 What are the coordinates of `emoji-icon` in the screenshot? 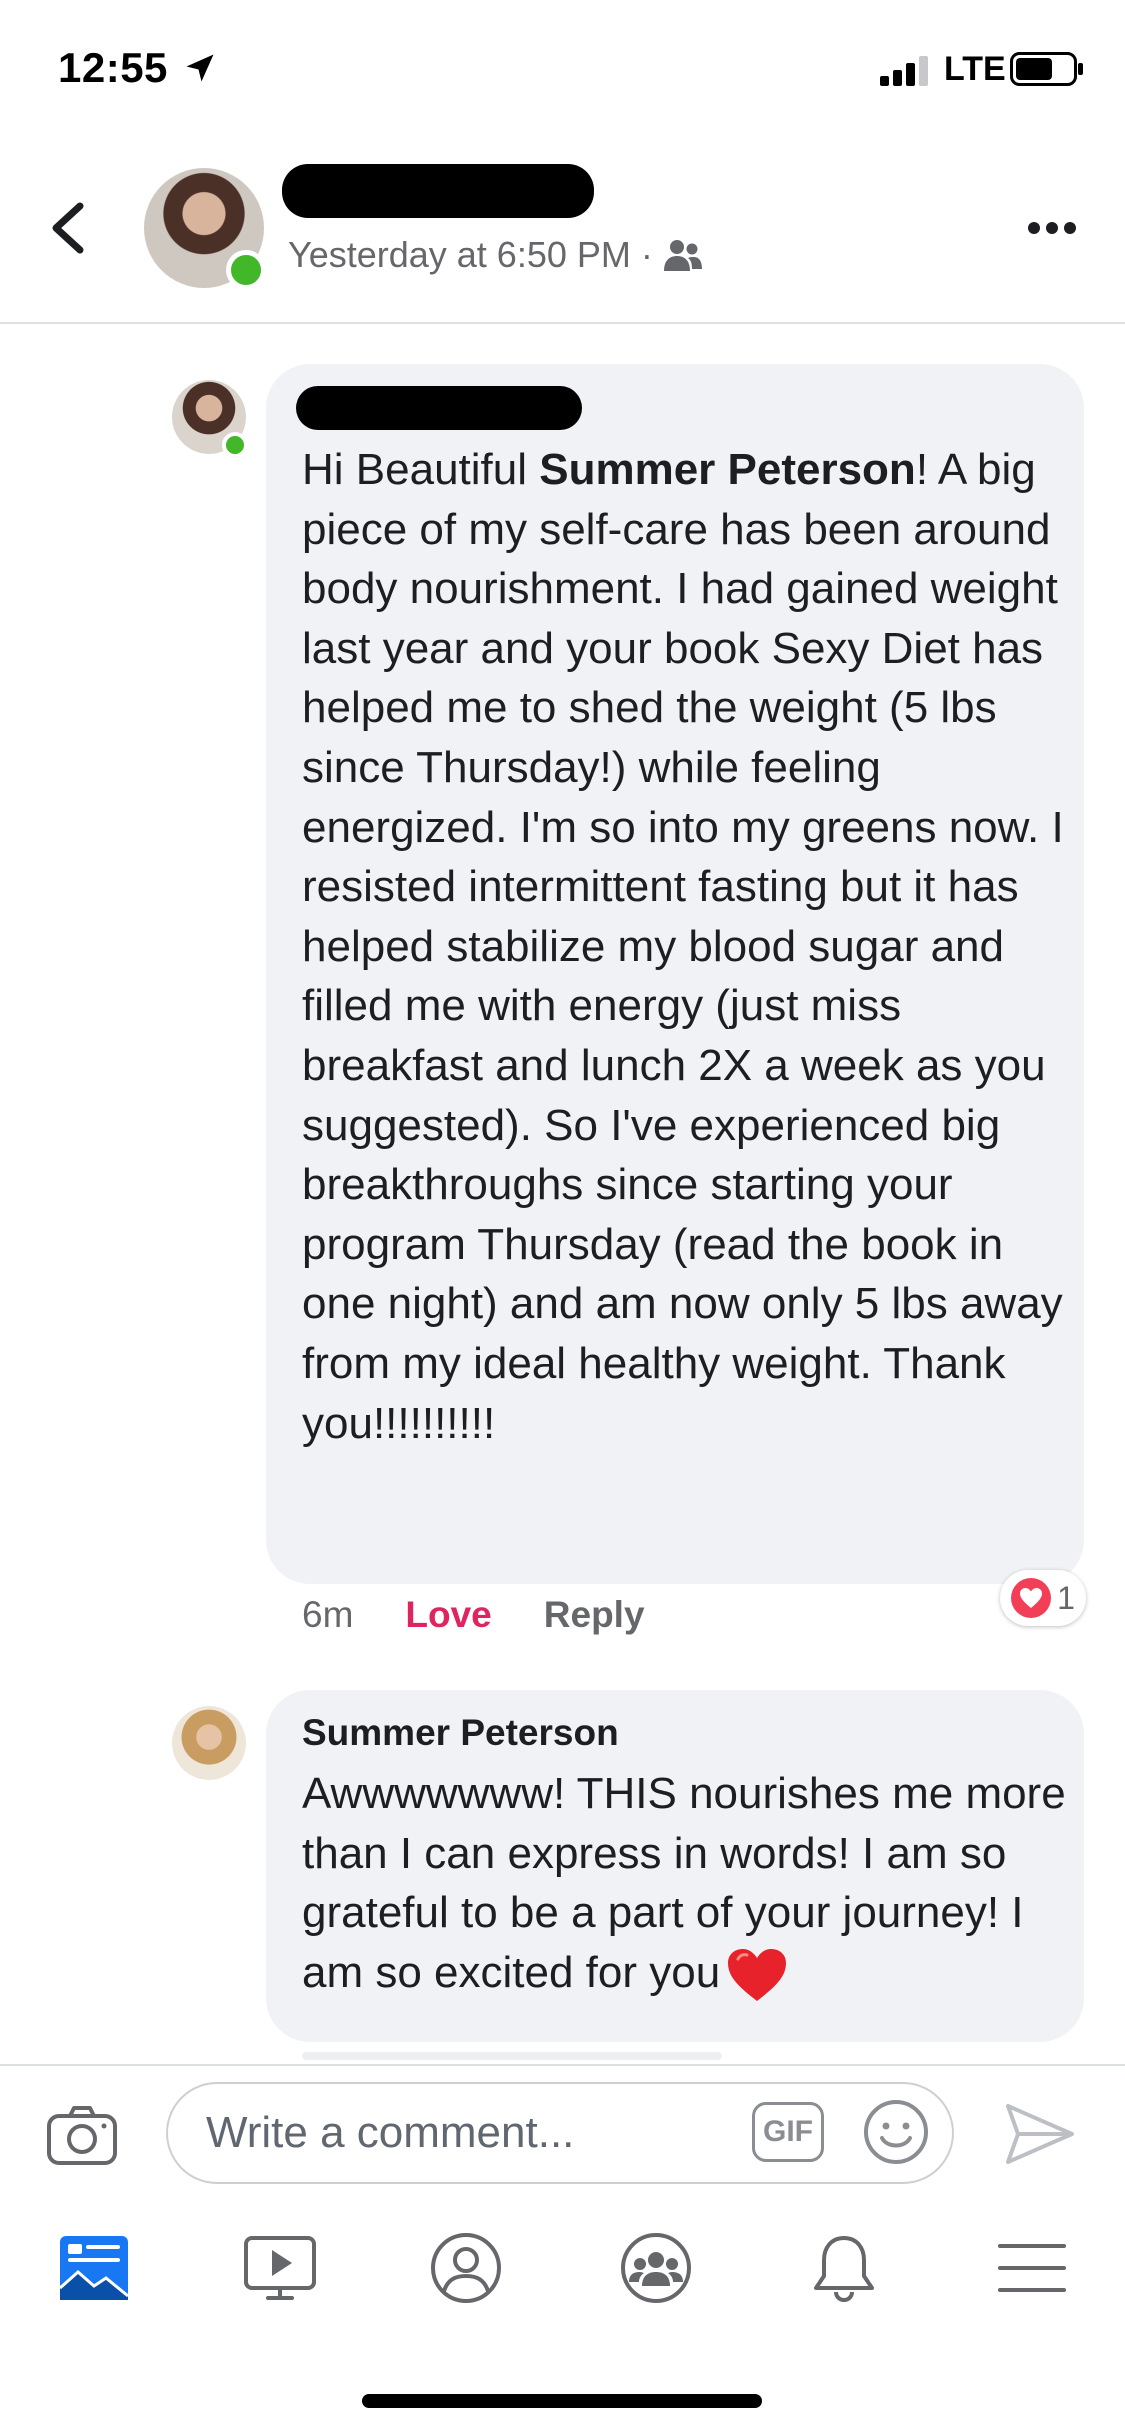 It's located at (896, 2132).